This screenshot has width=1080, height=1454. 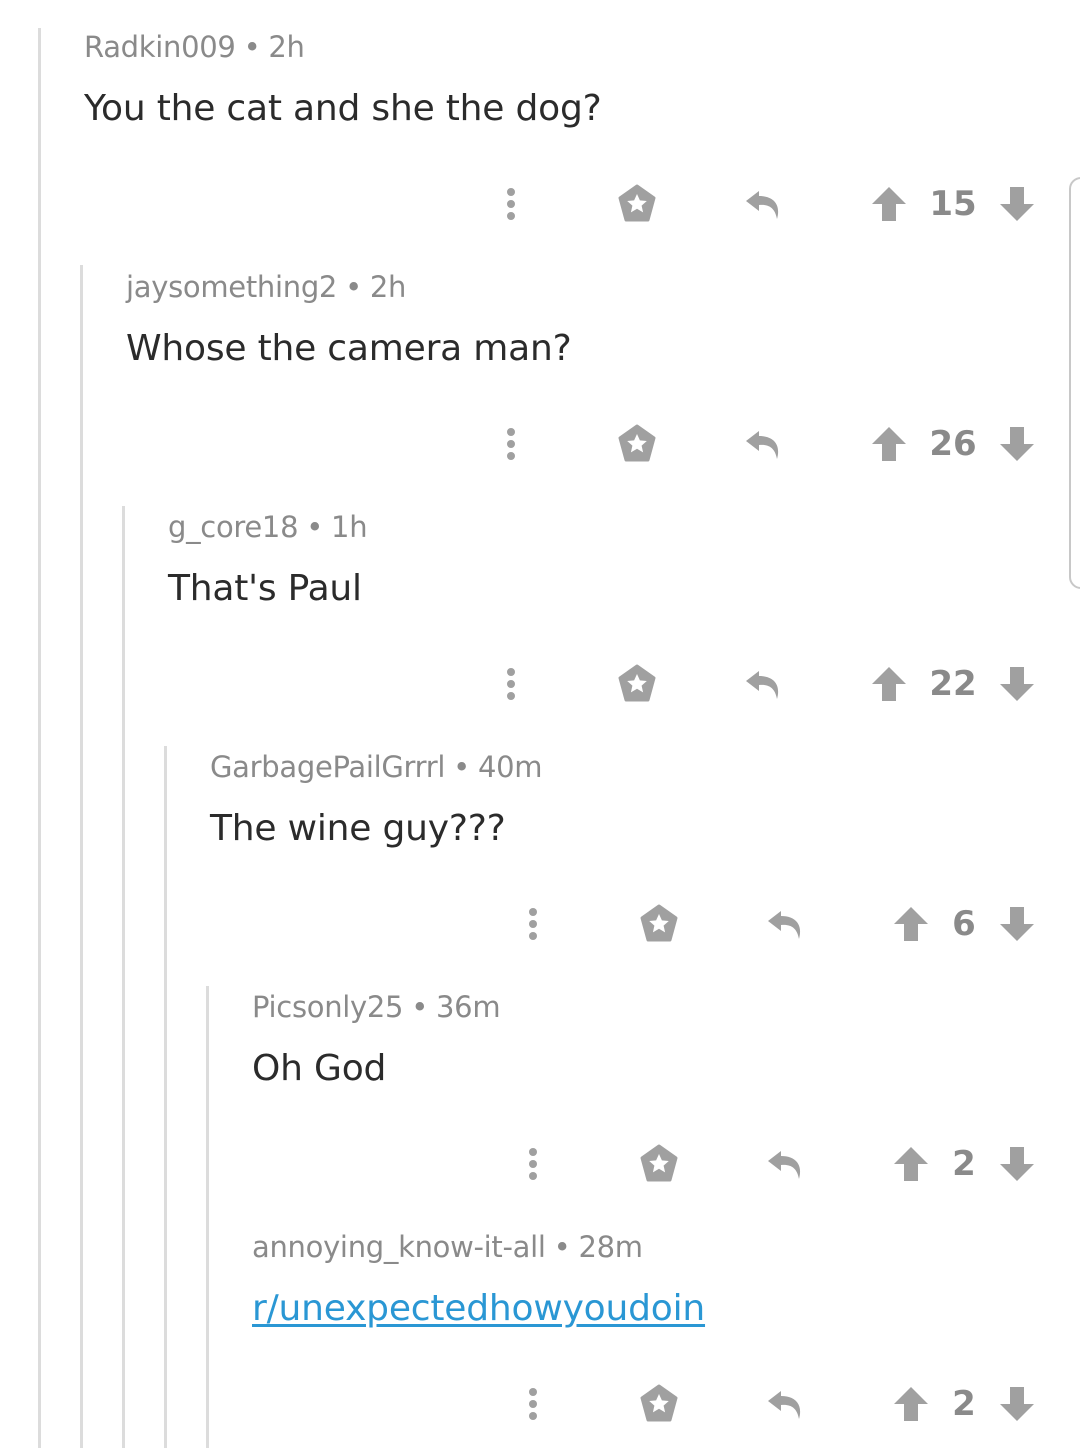 I want to click on comment-text: That's Paul, so click(x=265, y=588).